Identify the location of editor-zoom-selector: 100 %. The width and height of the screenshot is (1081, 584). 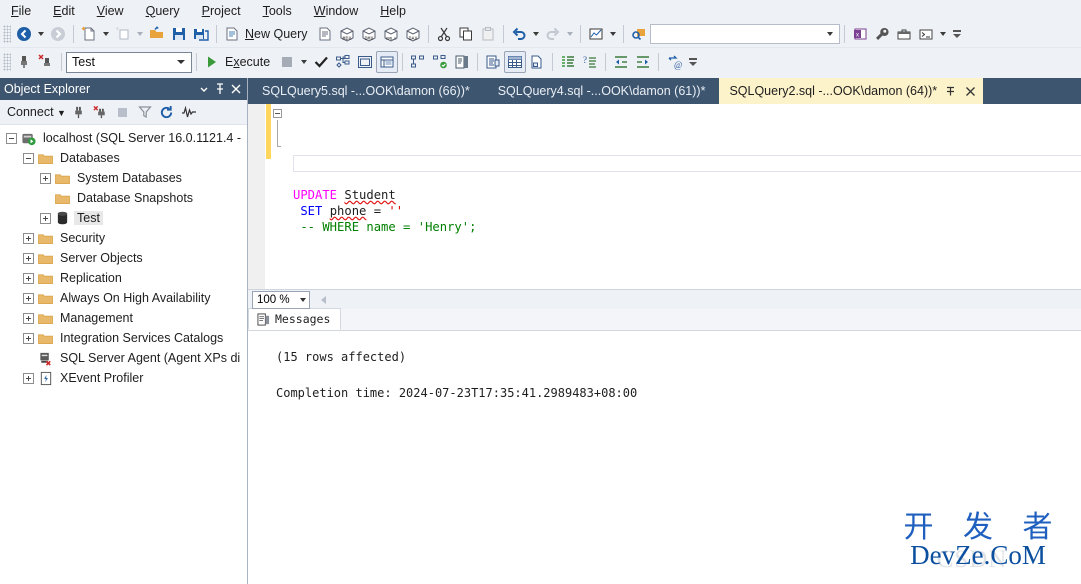
(281, 299).